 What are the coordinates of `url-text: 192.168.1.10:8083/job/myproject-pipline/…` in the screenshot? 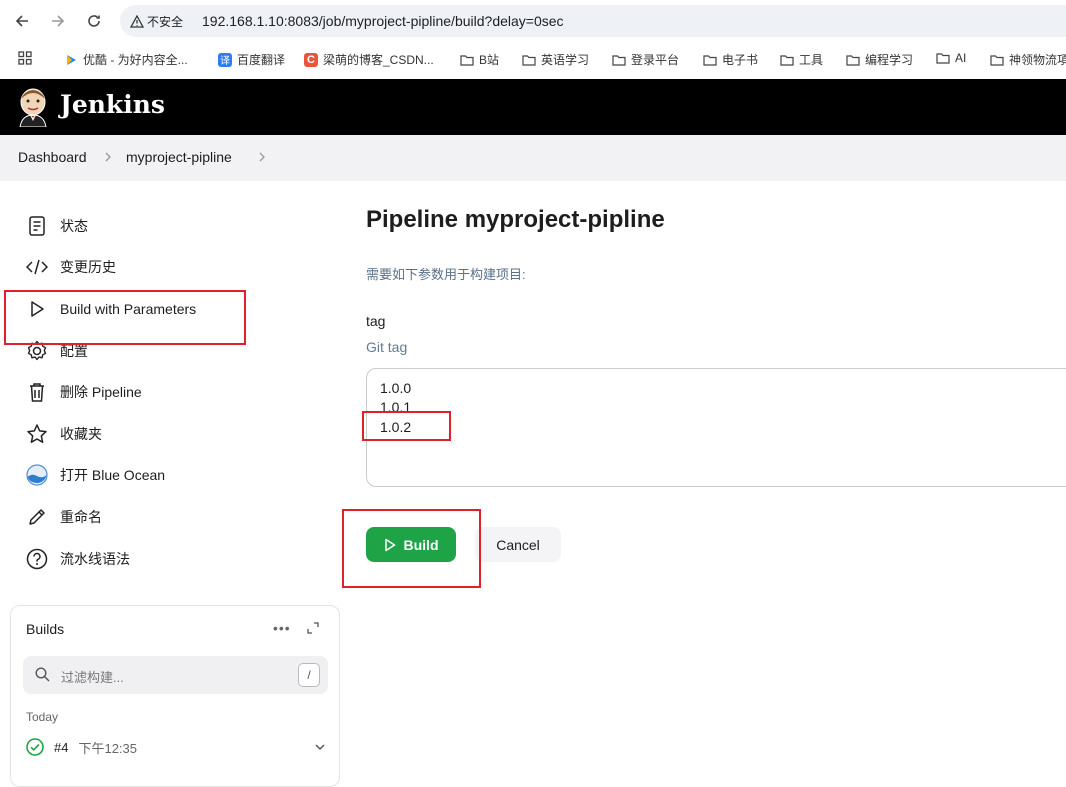 It's located at (383, 21).